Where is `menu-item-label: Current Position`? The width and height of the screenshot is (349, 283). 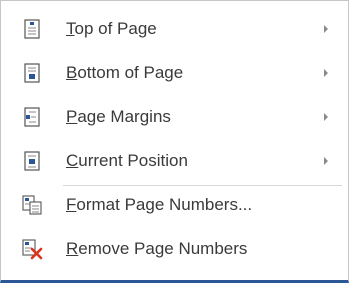 menu-item-label: Current Position is located at coordinates (127, 160).